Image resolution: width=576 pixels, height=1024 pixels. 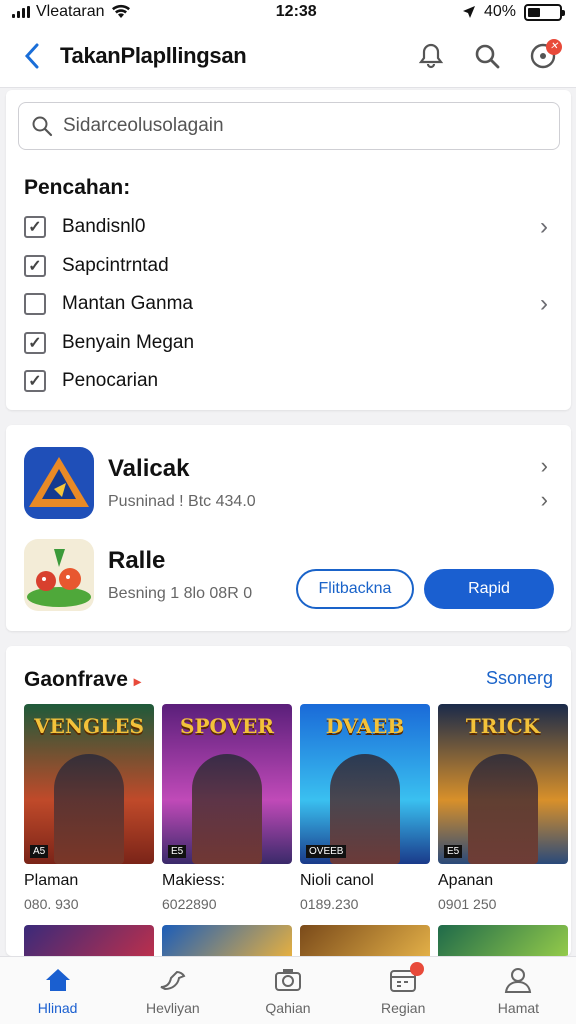 What do you see at coordinates (58, 980) in the screenshot?
I see `home-icon` at bounding box center [58, 980].